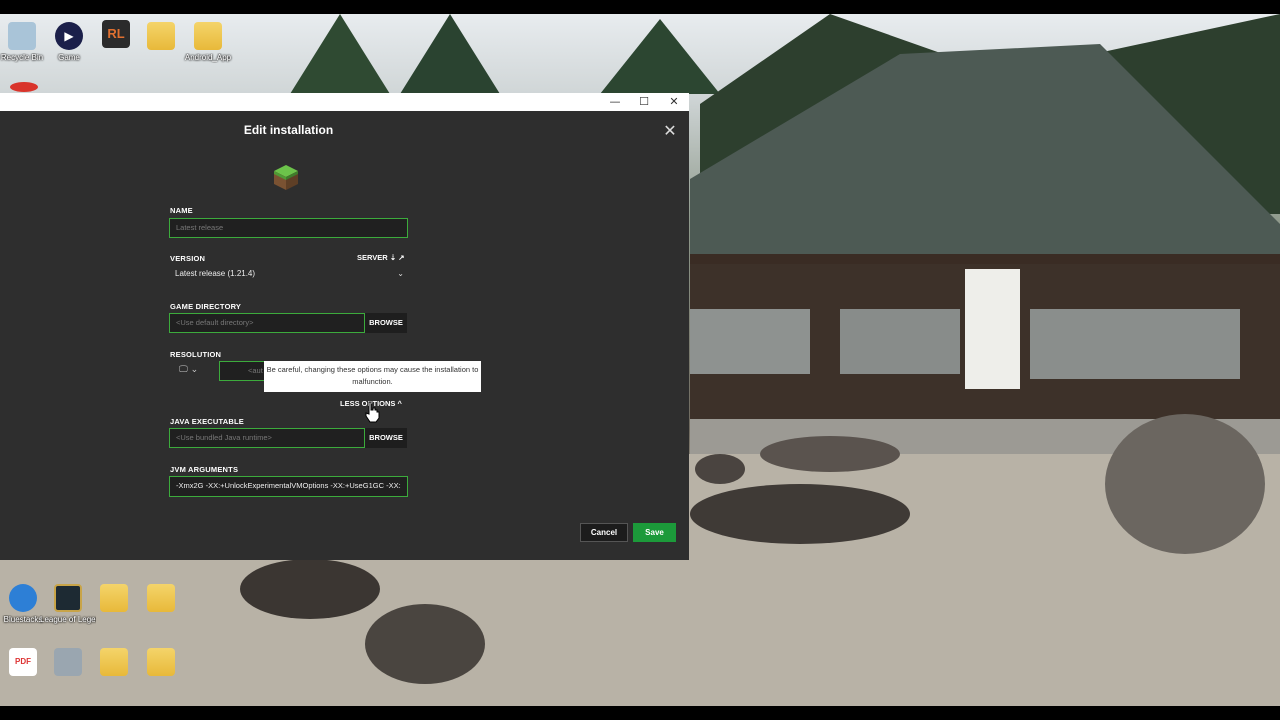  What do you see at coordinates (386, 438) in the screenshot?
I see `java-executable-browse-button: BROWSE` at bounding box center [386, 438].